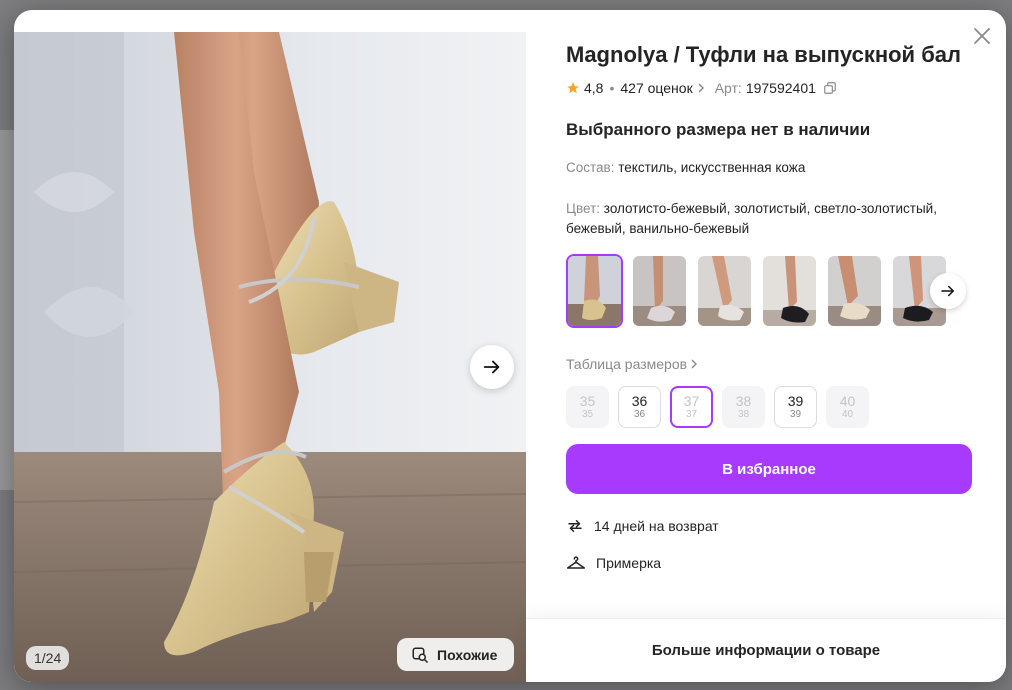 This screenshot has height=690, width=1012. I want to click on stock-status: Выбранного размера нет в наличии, so click(718, 129).